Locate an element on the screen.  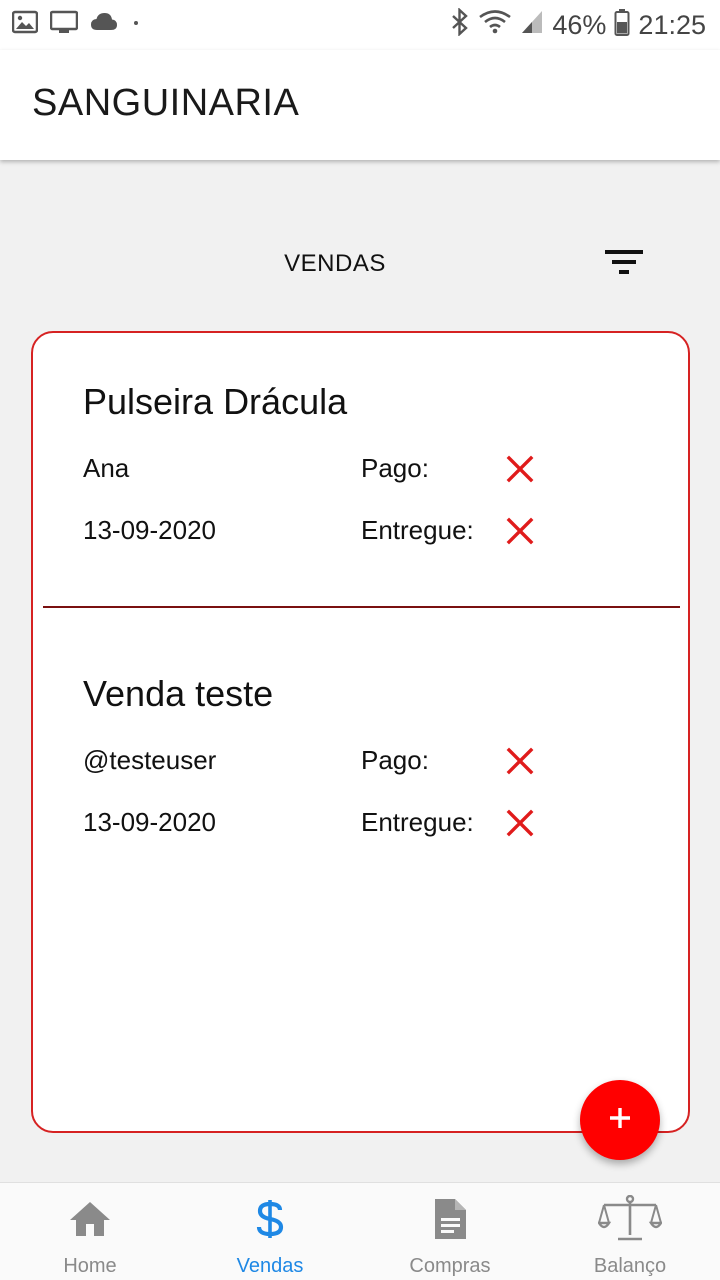
document-icon is located at coordinates (450, 1219).